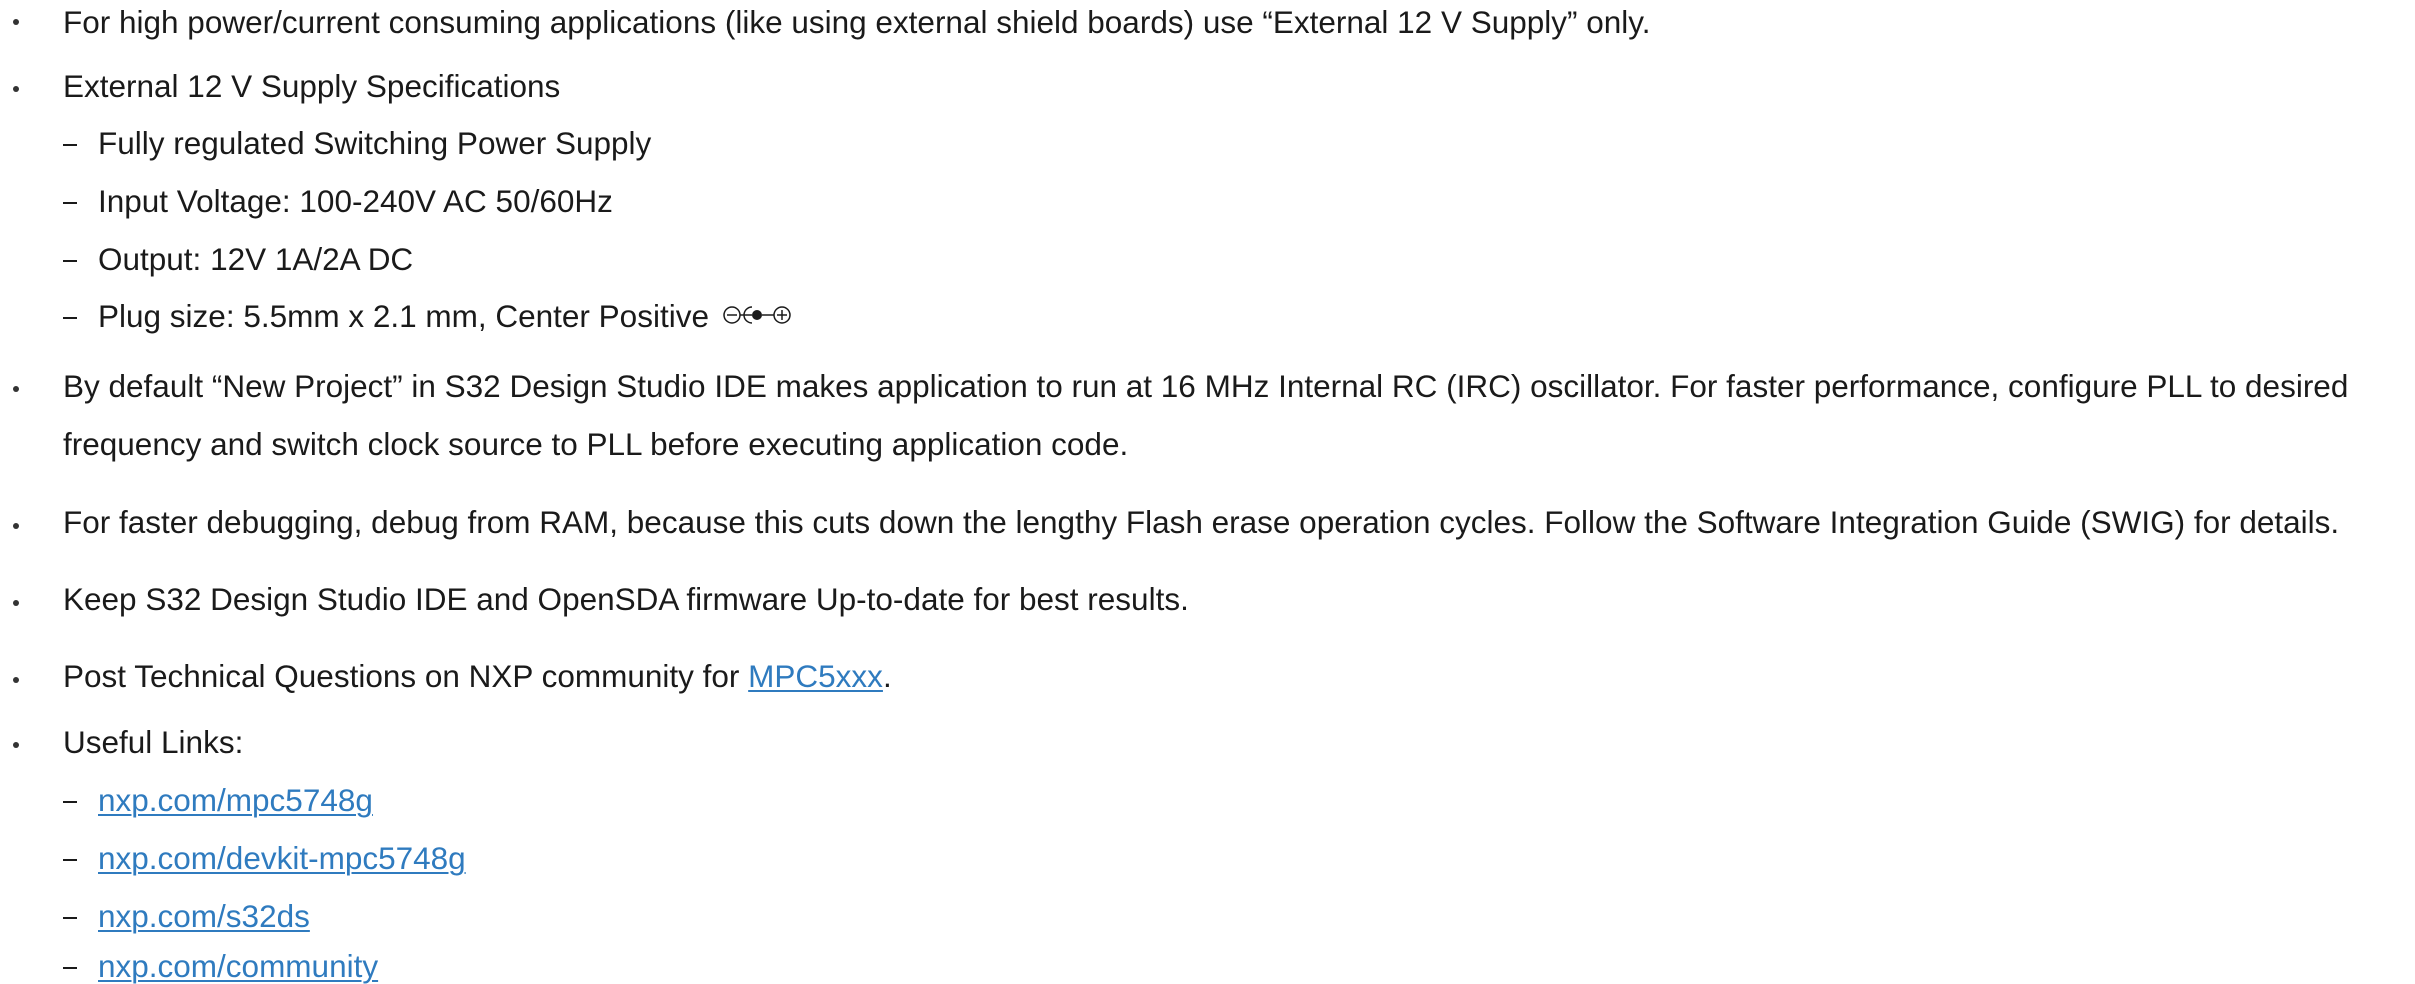  I want to click on link-row: nxp.com/mpc5748g, so click(235, 800).